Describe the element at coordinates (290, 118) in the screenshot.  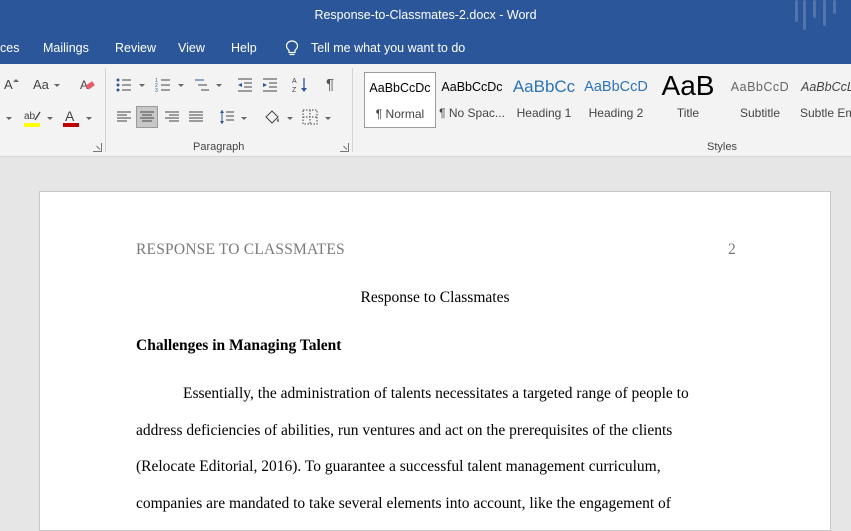
I see `shading-dropdown-icon` at that location.